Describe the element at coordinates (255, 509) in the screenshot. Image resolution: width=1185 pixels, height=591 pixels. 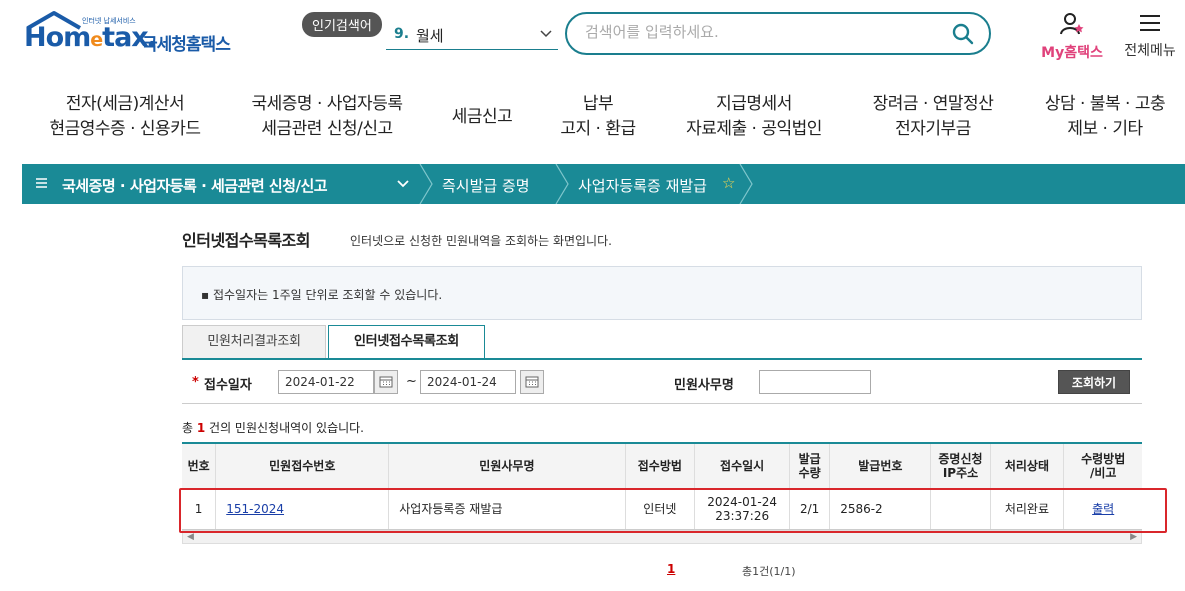
I see `receipt-no-link: 151-2024` at that location.